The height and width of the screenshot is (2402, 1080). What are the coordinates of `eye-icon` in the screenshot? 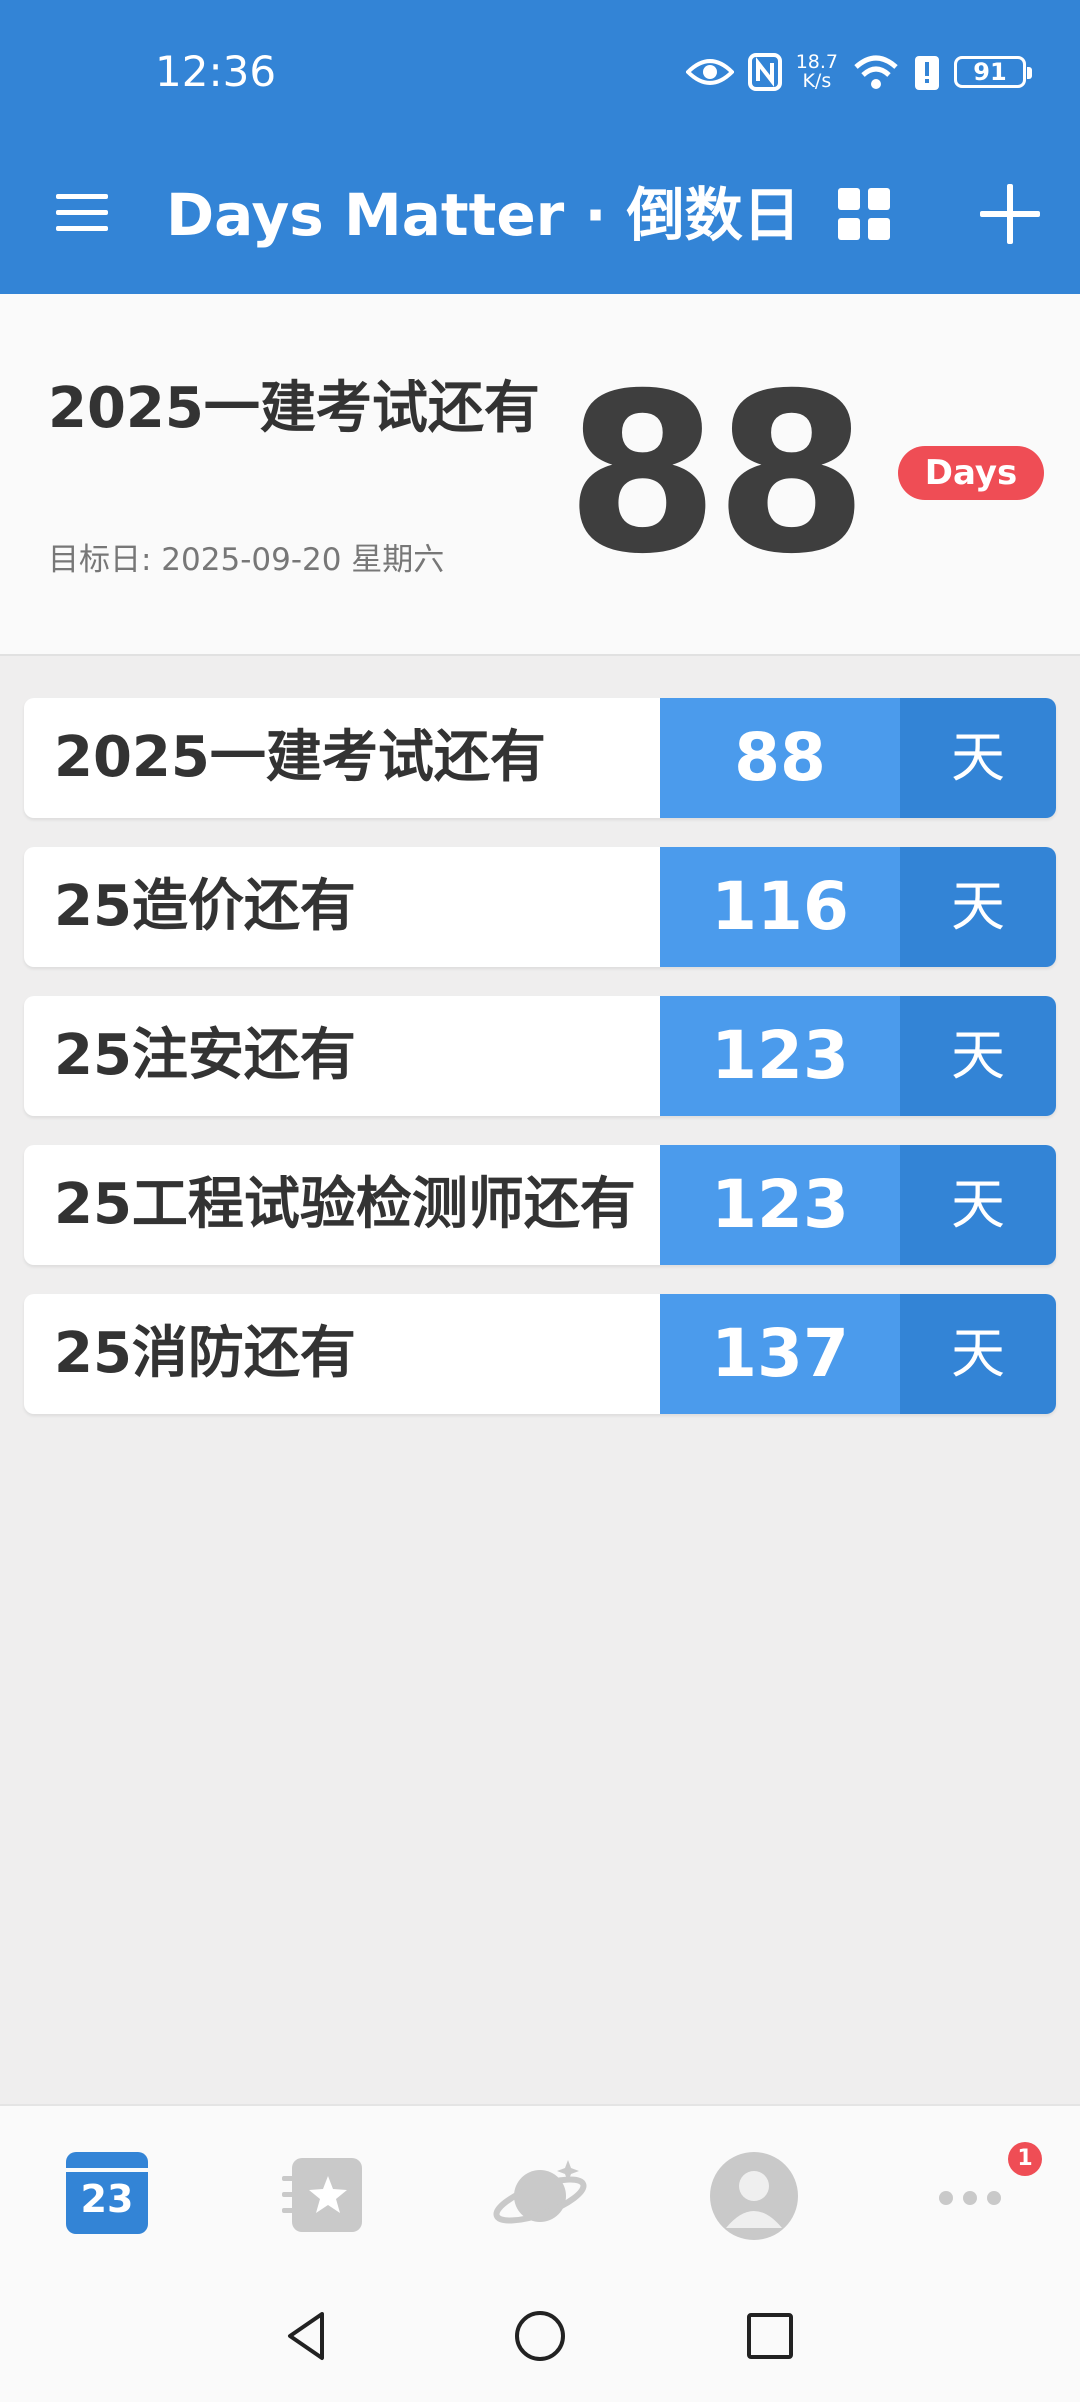 It's located at (709, 72).